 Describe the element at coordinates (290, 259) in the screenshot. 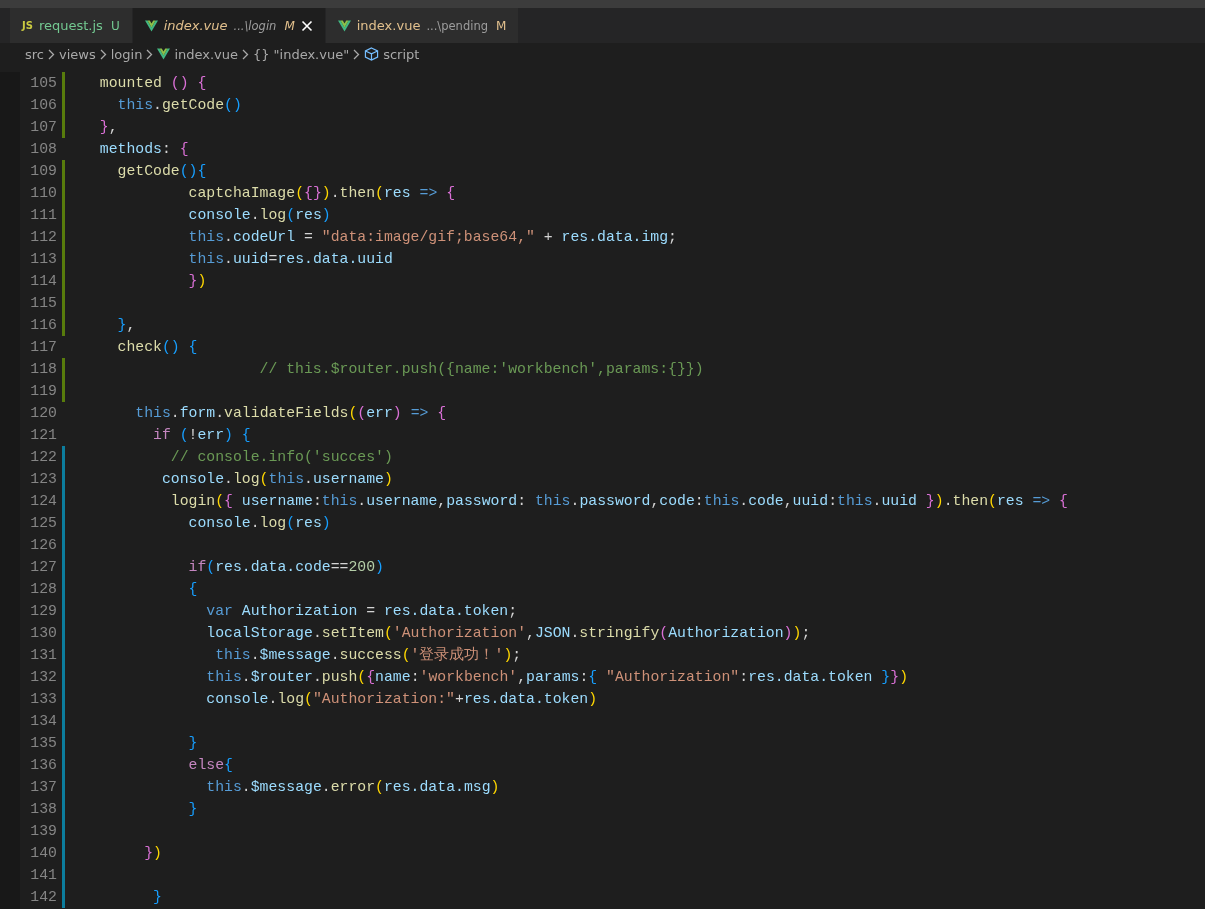

I see `code-line: this.uuid=res.data.uuid` at that location.